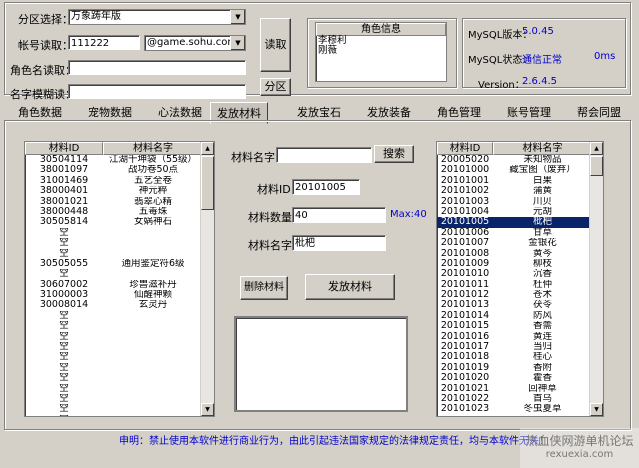 This screenshot has height=468, width=639. What do you see at coordinates (326, 187) in the screenshot?
I see `material-id-input: 20101005` at bounding box center [326, 187].